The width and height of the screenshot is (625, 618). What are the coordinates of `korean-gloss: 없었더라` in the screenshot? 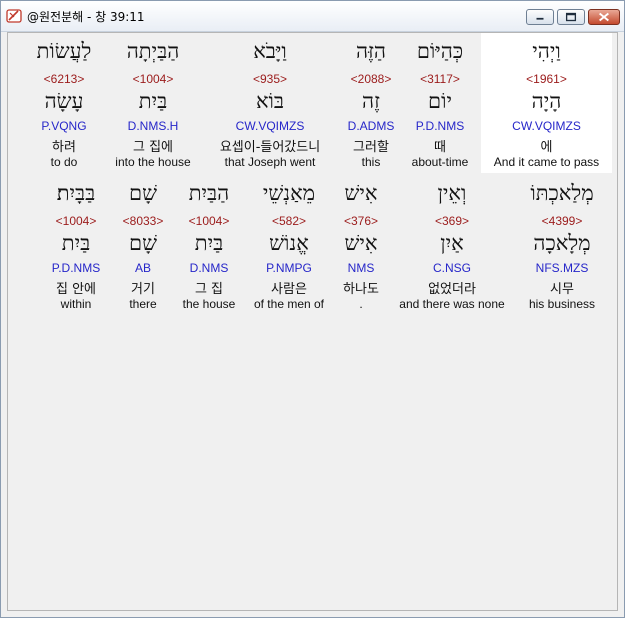 It's located at (452, 289).